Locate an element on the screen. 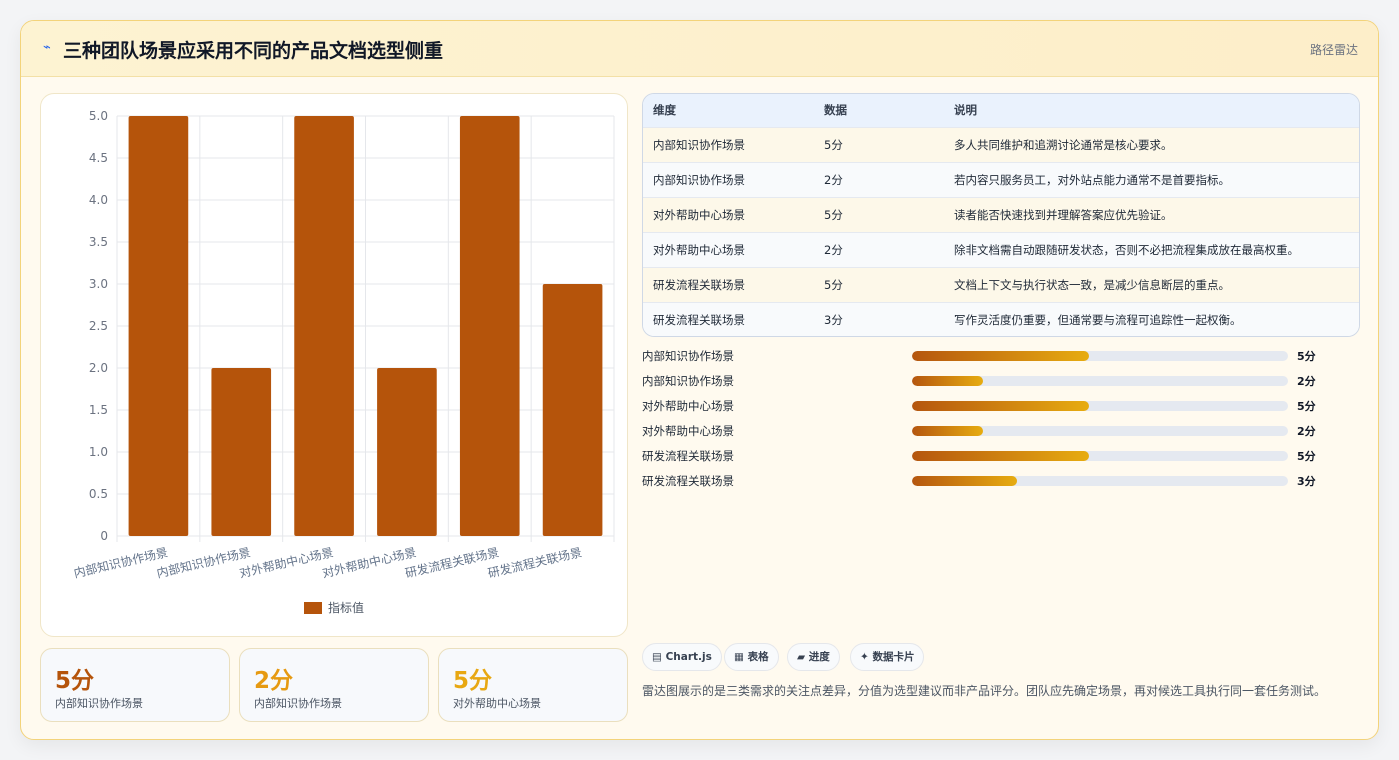  y-tick-label: 3.0 is located at coordinates (98, 284).